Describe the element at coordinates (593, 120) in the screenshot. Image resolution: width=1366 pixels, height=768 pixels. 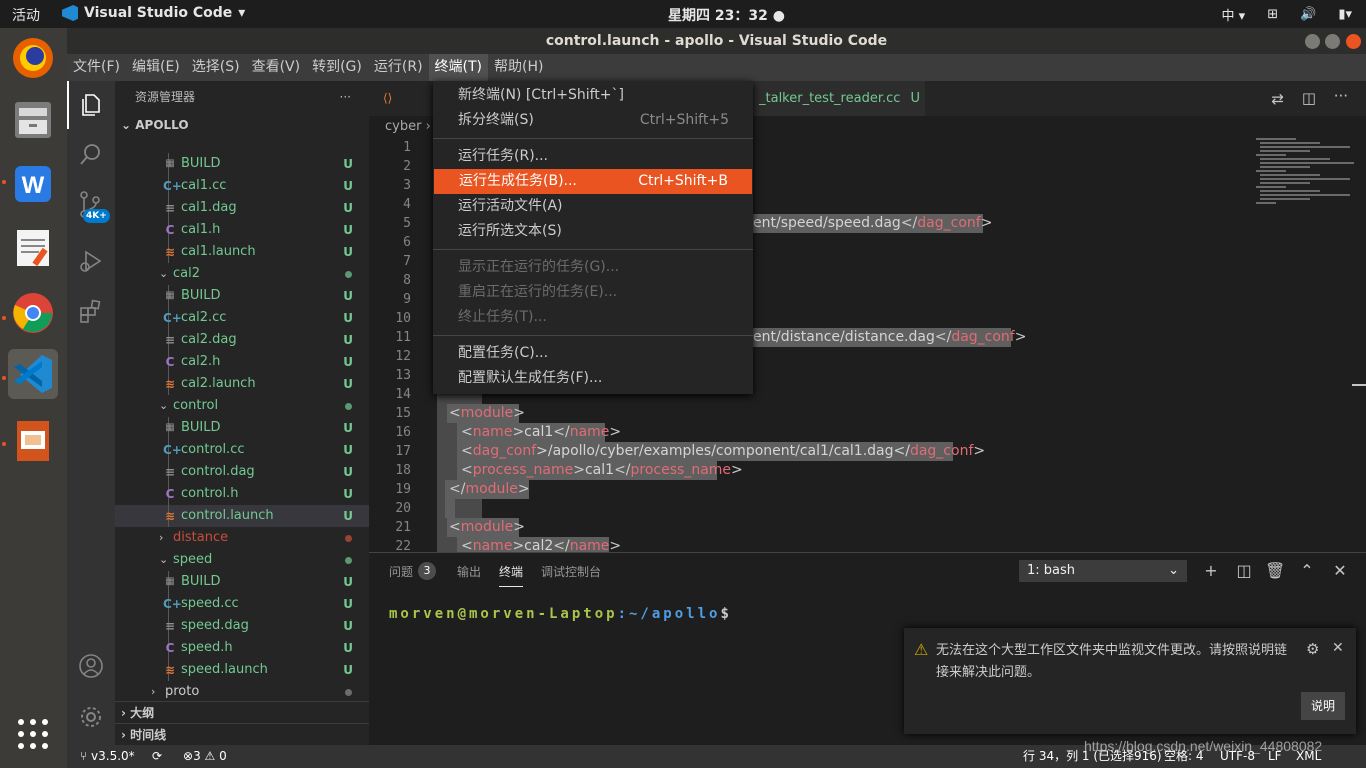
I see `menu-item-split-terminal: 拆分终端(S) Ctrl+Shift+5` at that location.